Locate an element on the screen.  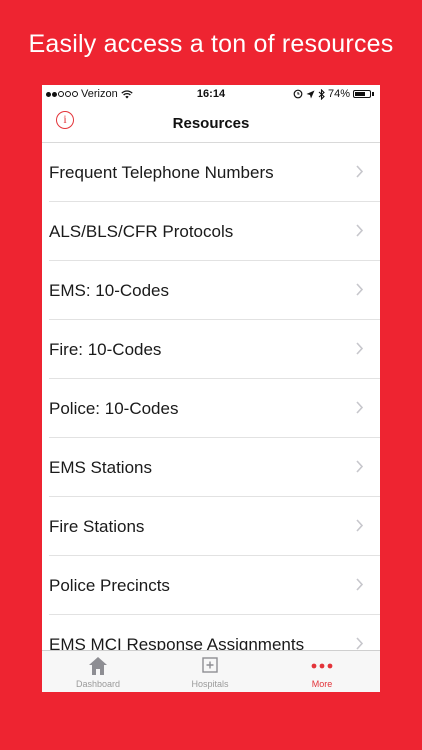
more-dots-icon is located at coordinates (322, 666).